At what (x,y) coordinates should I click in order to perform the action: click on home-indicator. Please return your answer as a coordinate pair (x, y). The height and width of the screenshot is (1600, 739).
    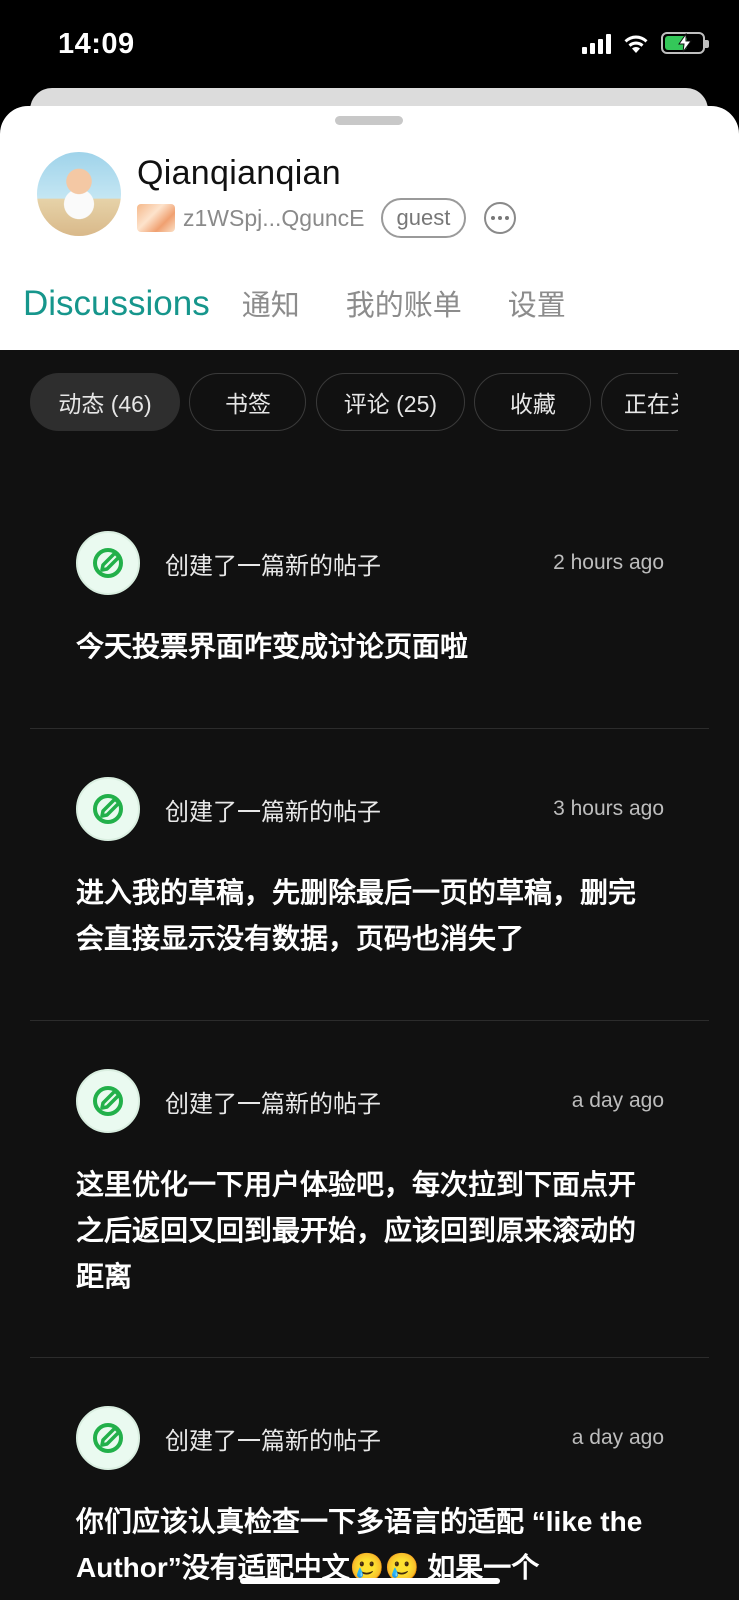
    Looking at the image, I should click on (370, 1581).